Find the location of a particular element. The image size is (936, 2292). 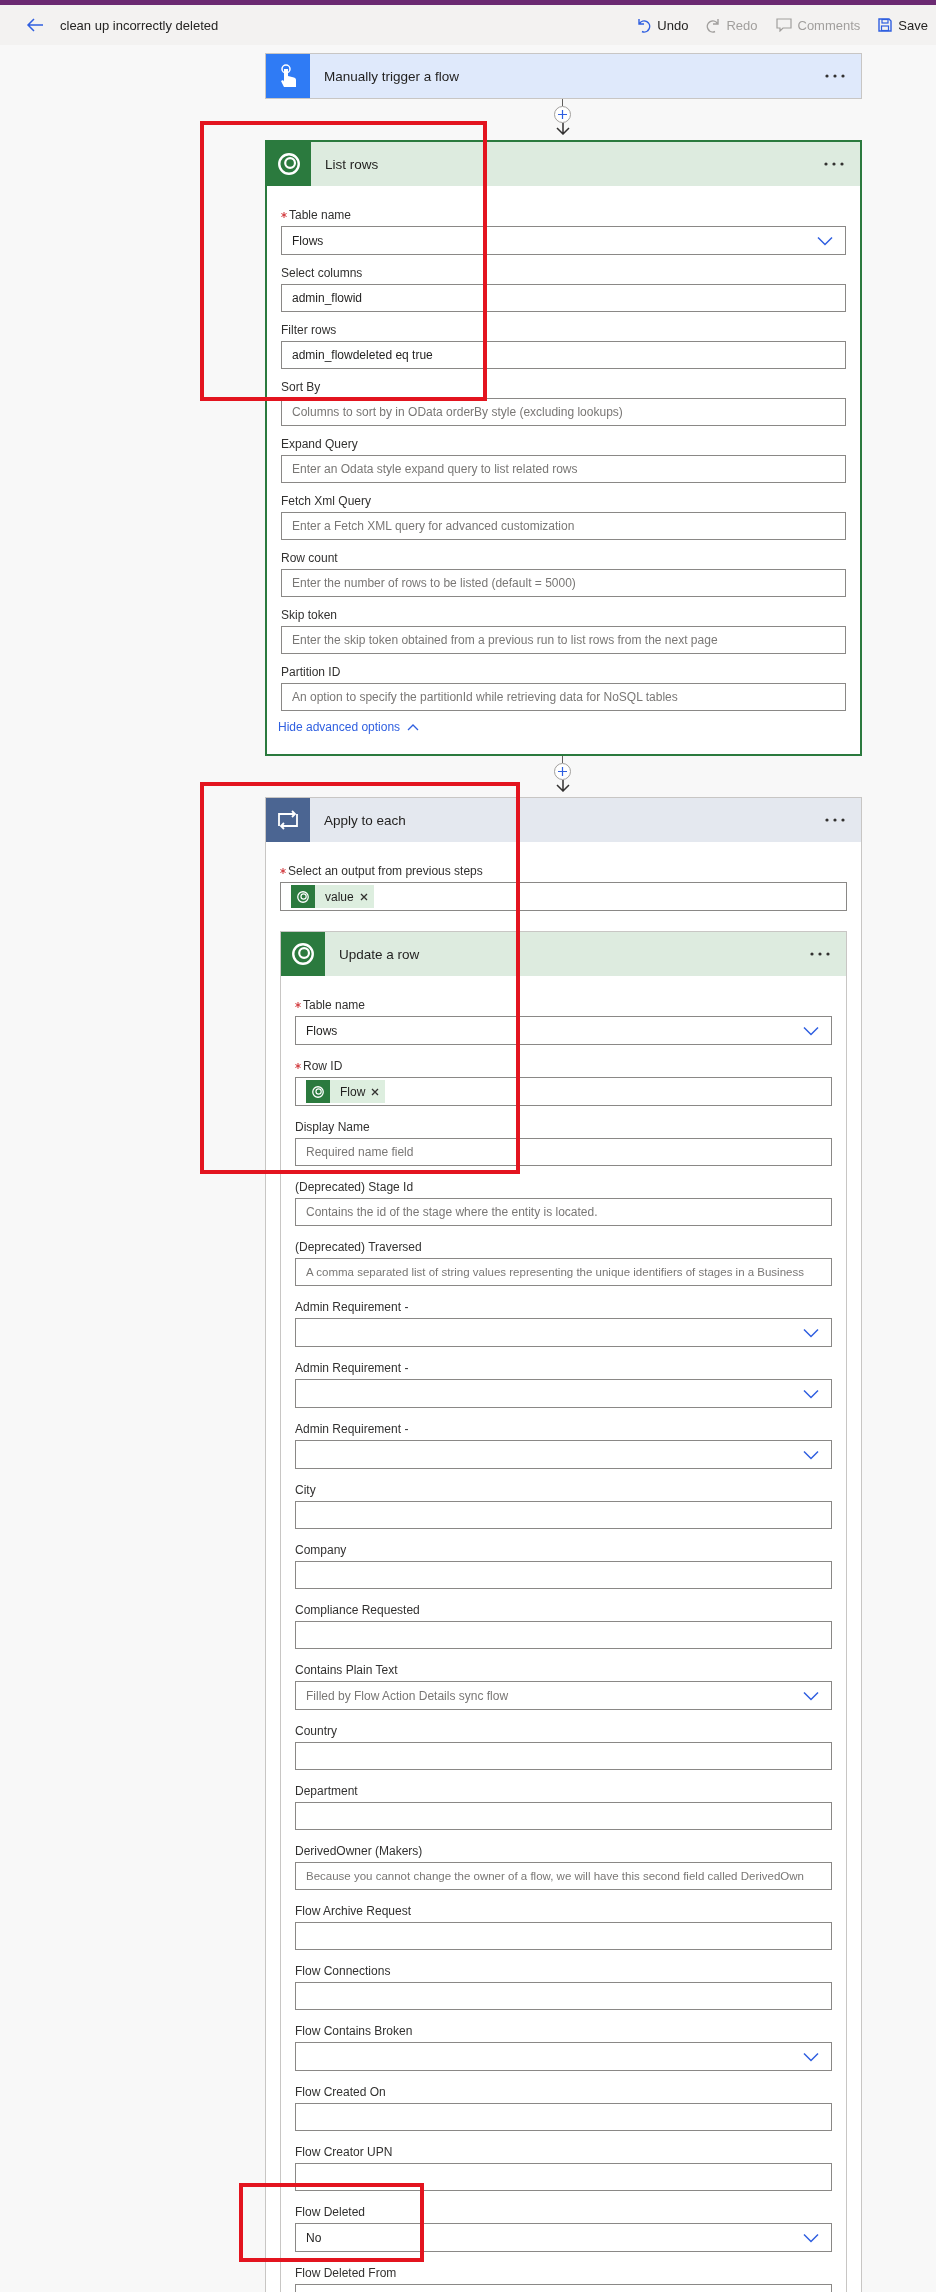

advanced-options-link: Hide advanced options is located at coordinates (349, 727).